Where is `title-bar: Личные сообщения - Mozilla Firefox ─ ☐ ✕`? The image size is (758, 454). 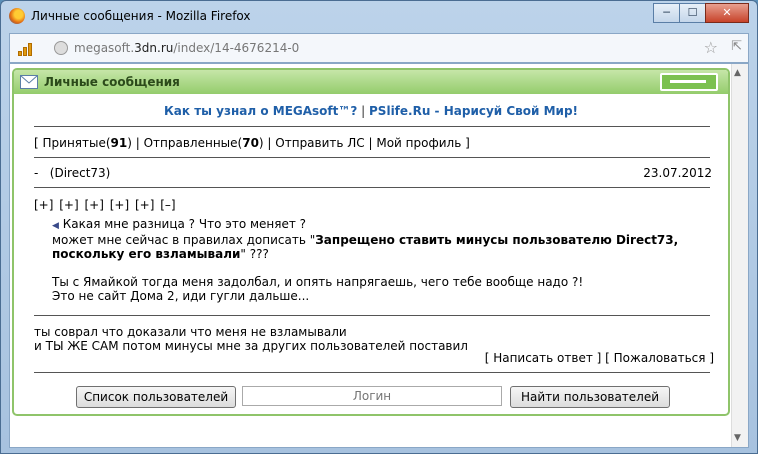
title-bar: Личные сообщения - Mozilla Firefox ─ ☐ ✕ is located at coordinates (379, 16).